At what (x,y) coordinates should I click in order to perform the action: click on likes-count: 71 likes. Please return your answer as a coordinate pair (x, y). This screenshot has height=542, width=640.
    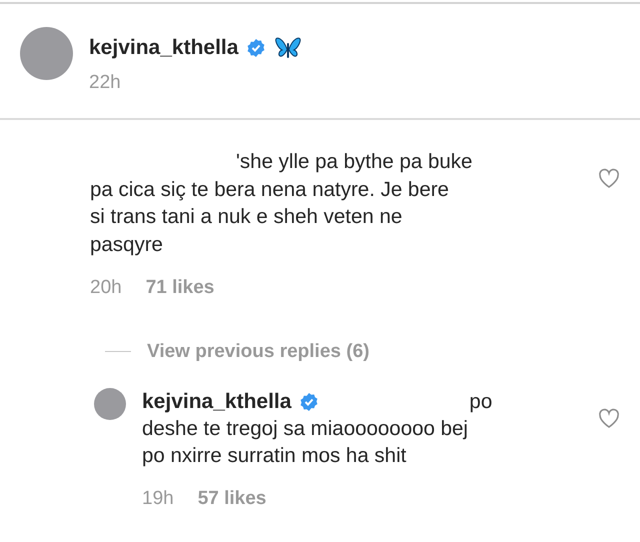
    Looking at the image, I should click on (180, 288).